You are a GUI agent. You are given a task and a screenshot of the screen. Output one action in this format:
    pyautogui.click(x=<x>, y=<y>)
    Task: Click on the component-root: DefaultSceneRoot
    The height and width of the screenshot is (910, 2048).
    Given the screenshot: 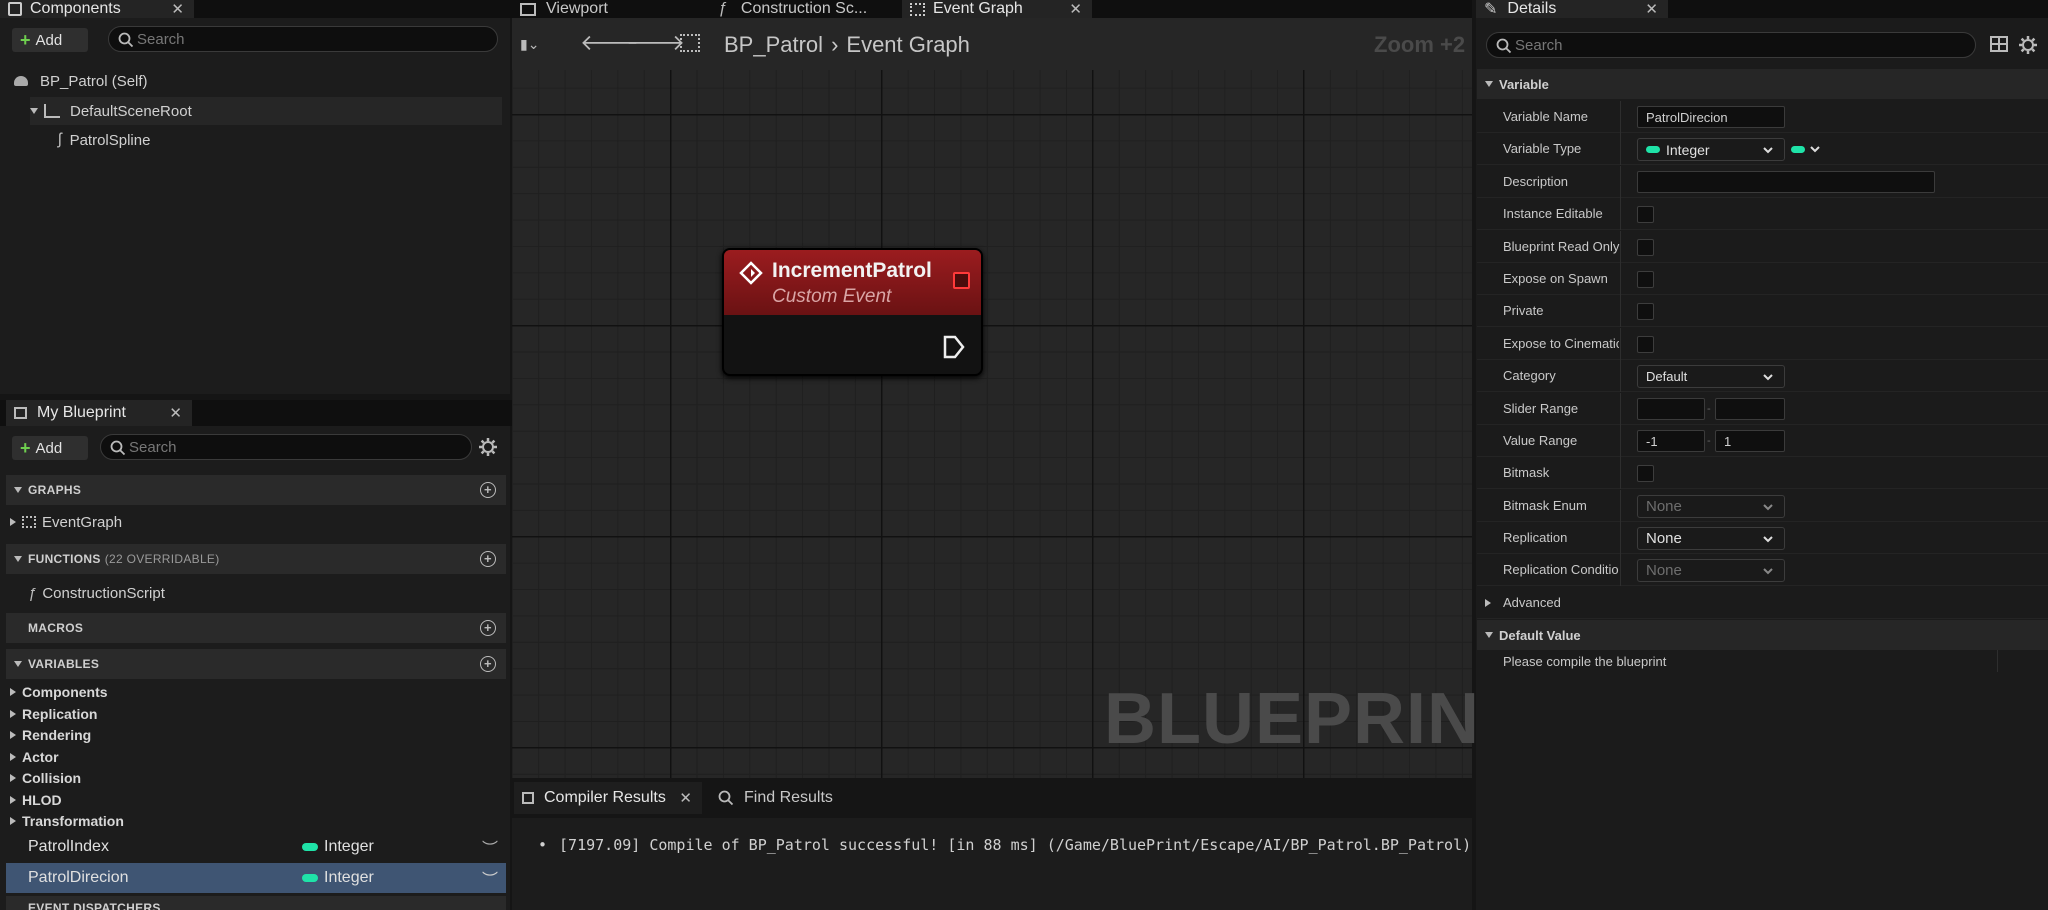 What is the action you would take?
    pyautogui.click(x=111, y=111)
    